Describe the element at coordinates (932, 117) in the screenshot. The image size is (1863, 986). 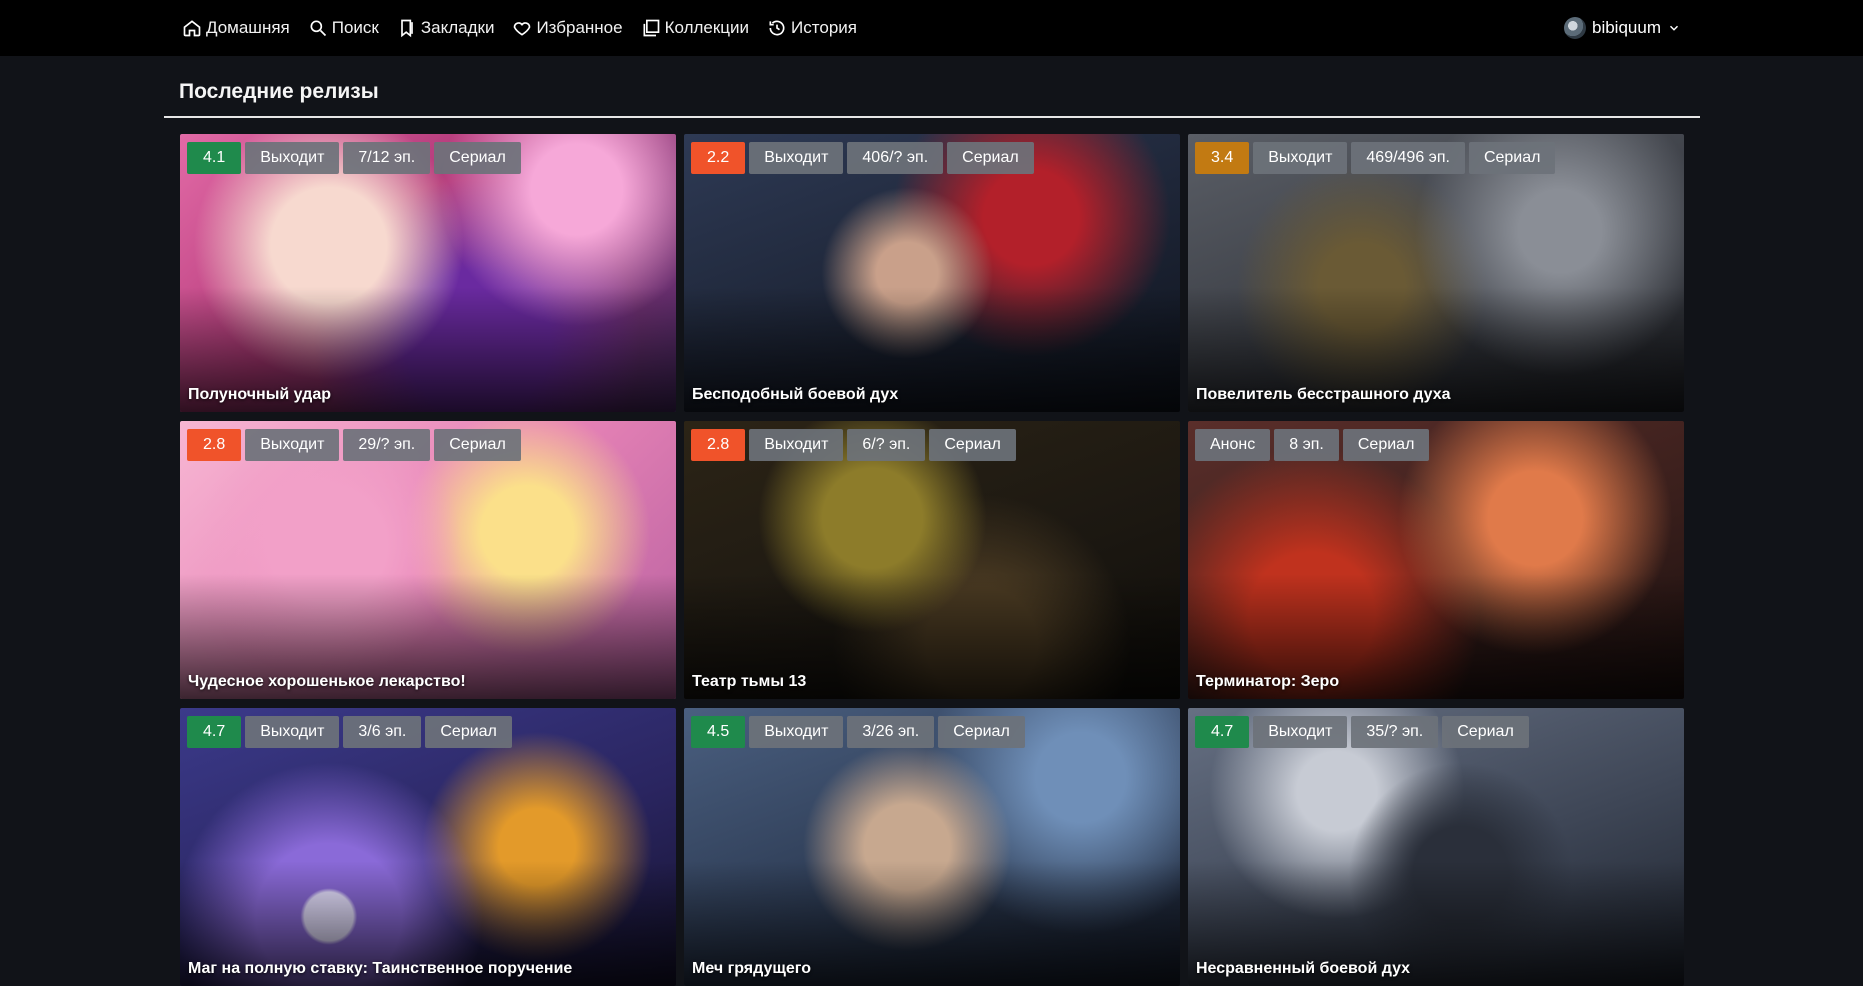
I see `section-divider` at that location.